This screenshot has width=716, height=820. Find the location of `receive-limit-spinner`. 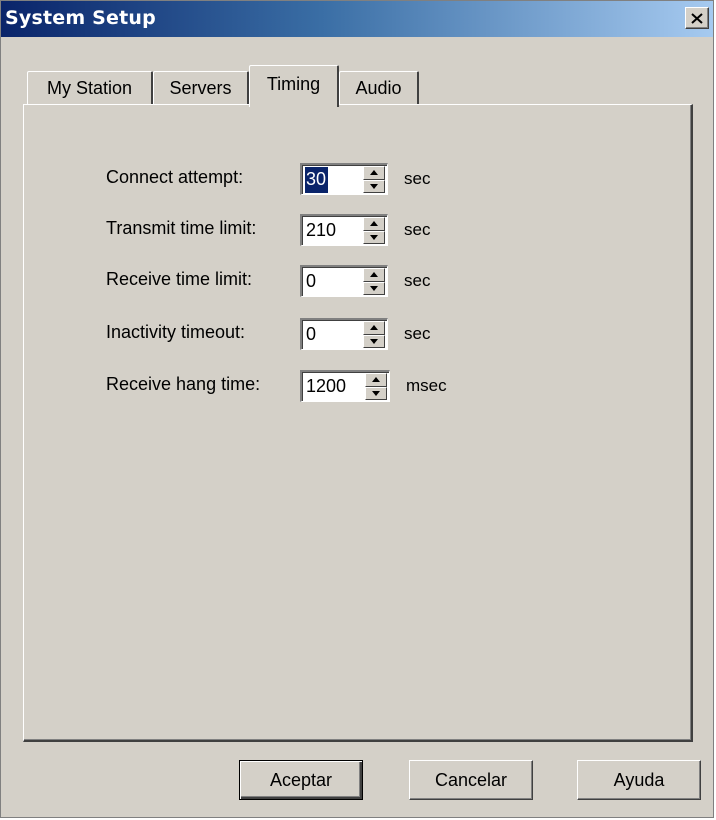

receive-limit-spinner is located at coordinates (374, 281).